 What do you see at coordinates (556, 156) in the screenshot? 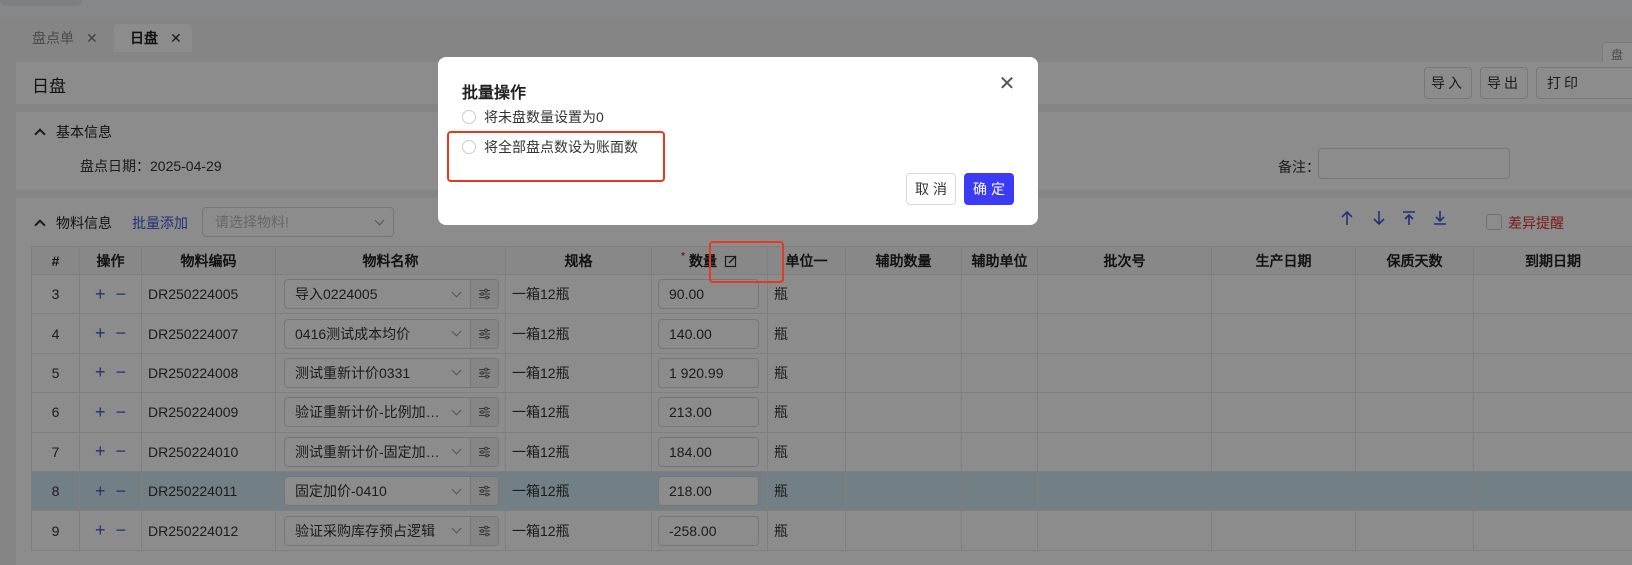
I see `annotation-box-option` at bounding box center [556, 156].